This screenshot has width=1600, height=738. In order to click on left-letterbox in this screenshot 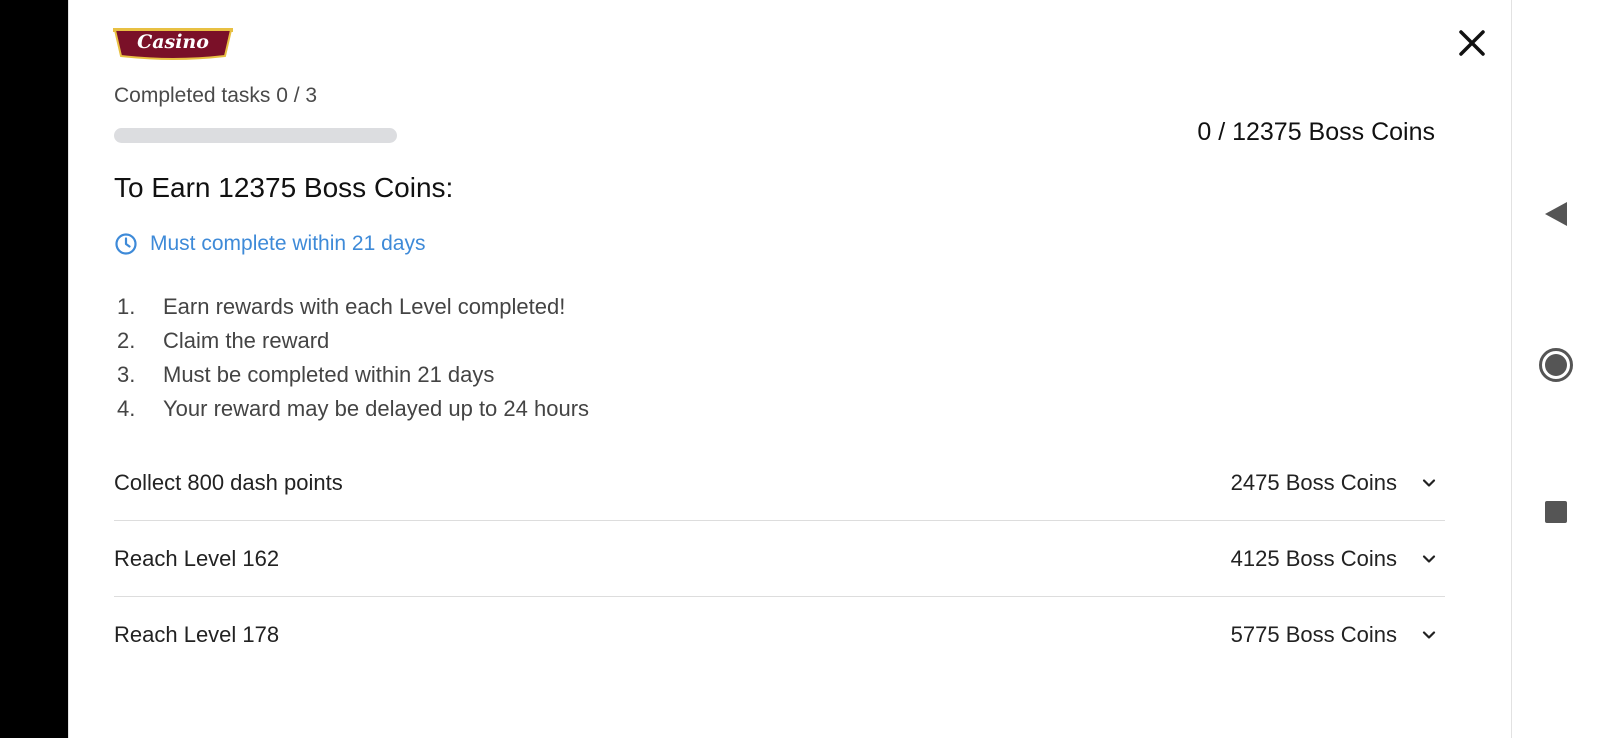, I will do `click(34, 369)`.